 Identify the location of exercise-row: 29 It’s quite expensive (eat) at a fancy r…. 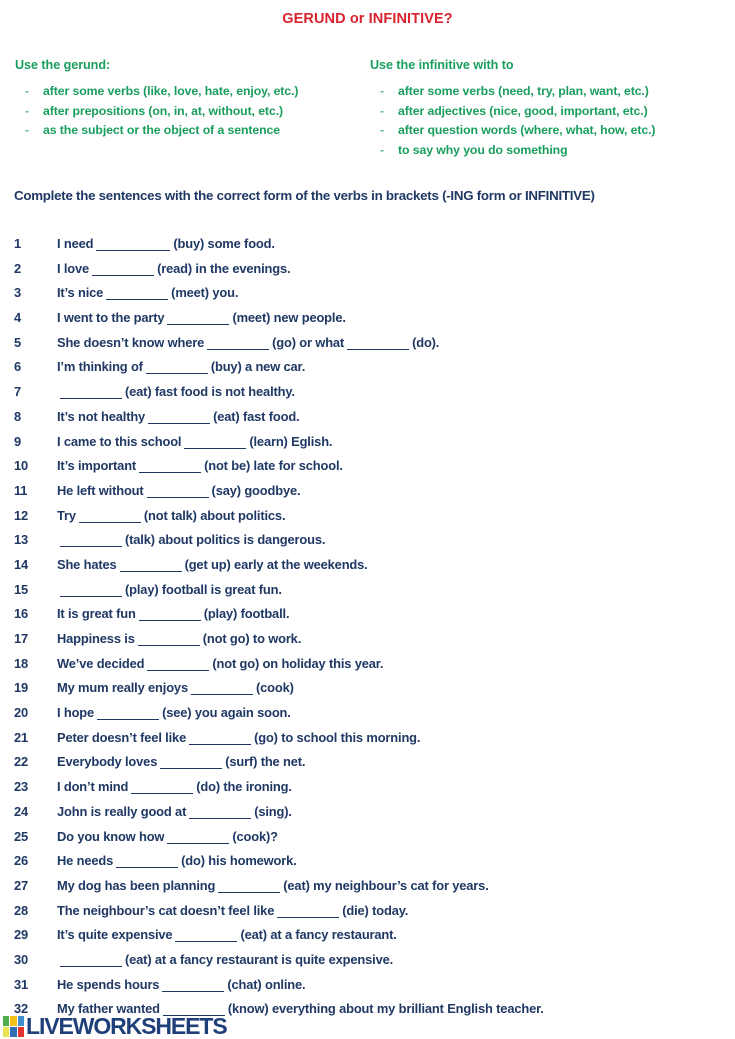
(367, 935).